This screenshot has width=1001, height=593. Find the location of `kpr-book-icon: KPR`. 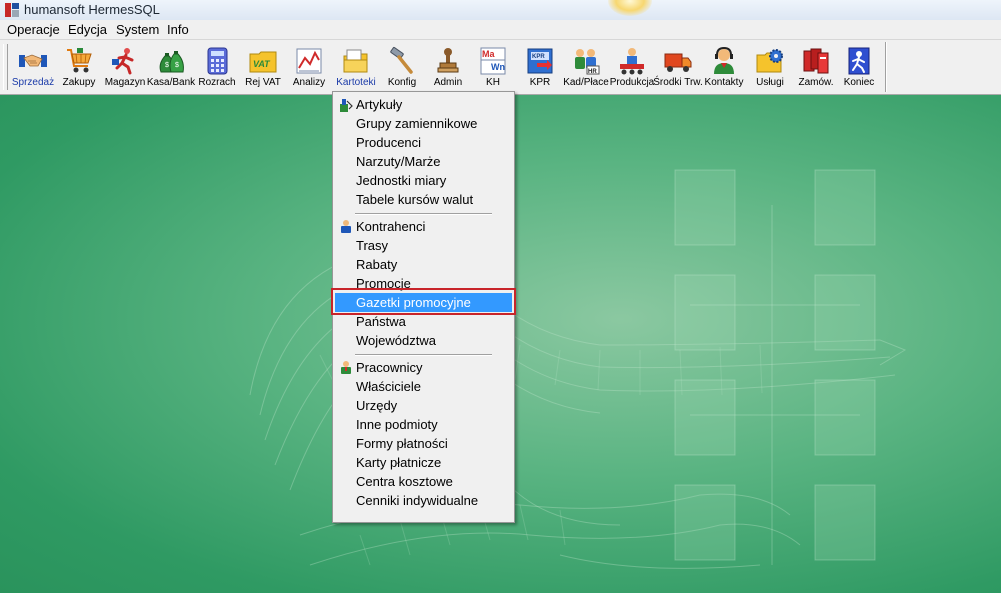

kpr-book-icon: KPR is located at coordinates (540, 61).